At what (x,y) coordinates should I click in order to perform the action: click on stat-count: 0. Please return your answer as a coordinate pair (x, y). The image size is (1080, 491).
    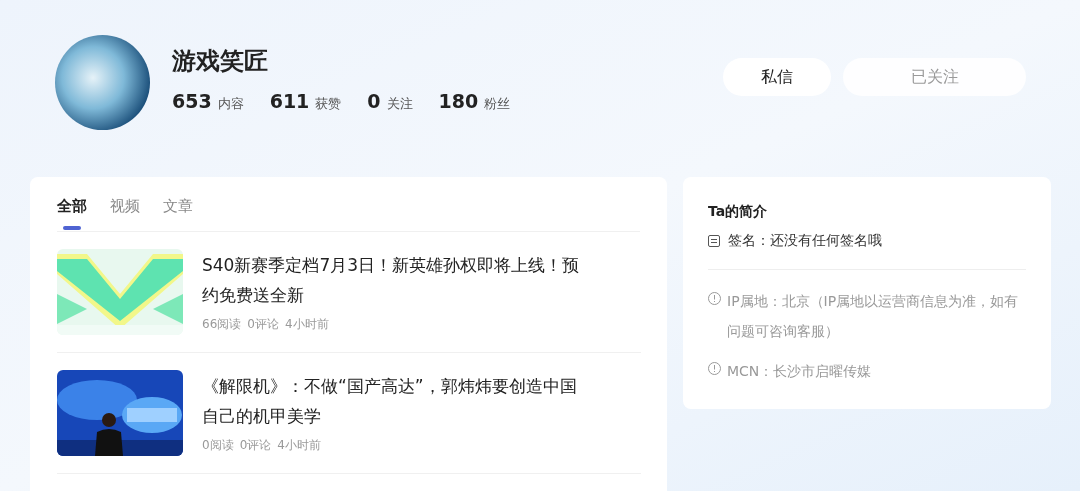
    Looking at the image, I should click on (374, 102).